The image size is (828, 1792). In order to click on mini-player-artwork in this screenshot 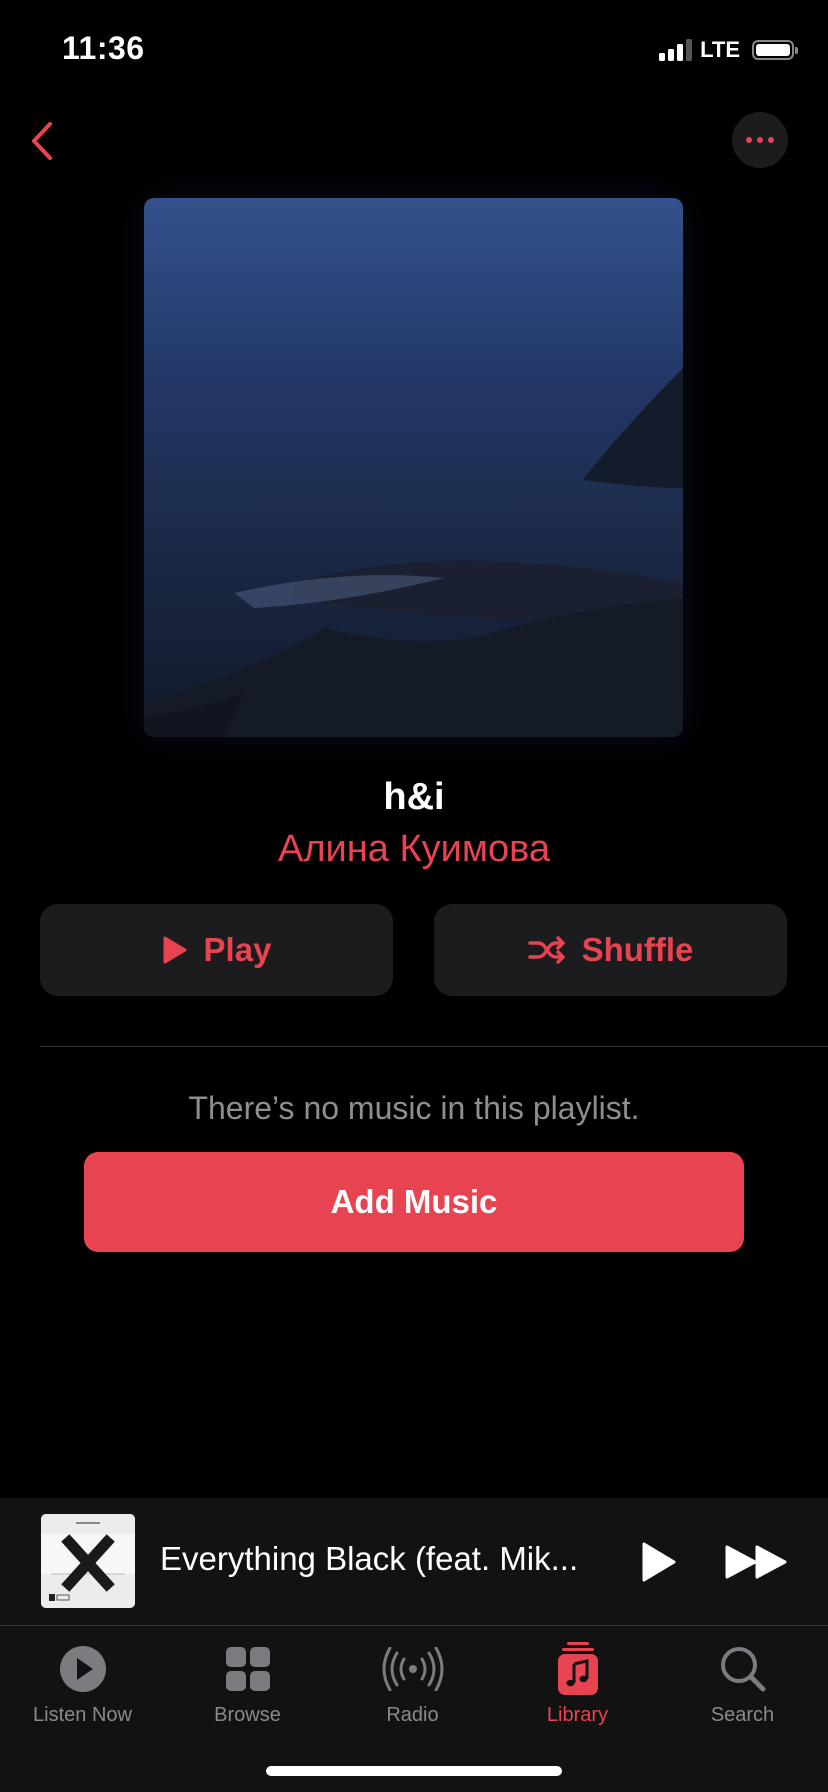, I will do `click(88, 1561)`.